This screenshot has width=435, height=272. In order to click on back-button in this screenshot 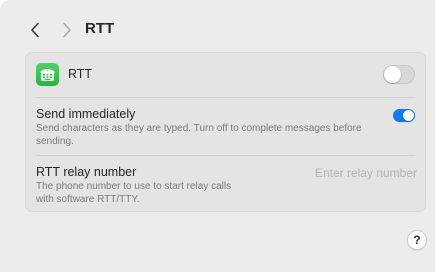, I will do `click(35, 30)`.